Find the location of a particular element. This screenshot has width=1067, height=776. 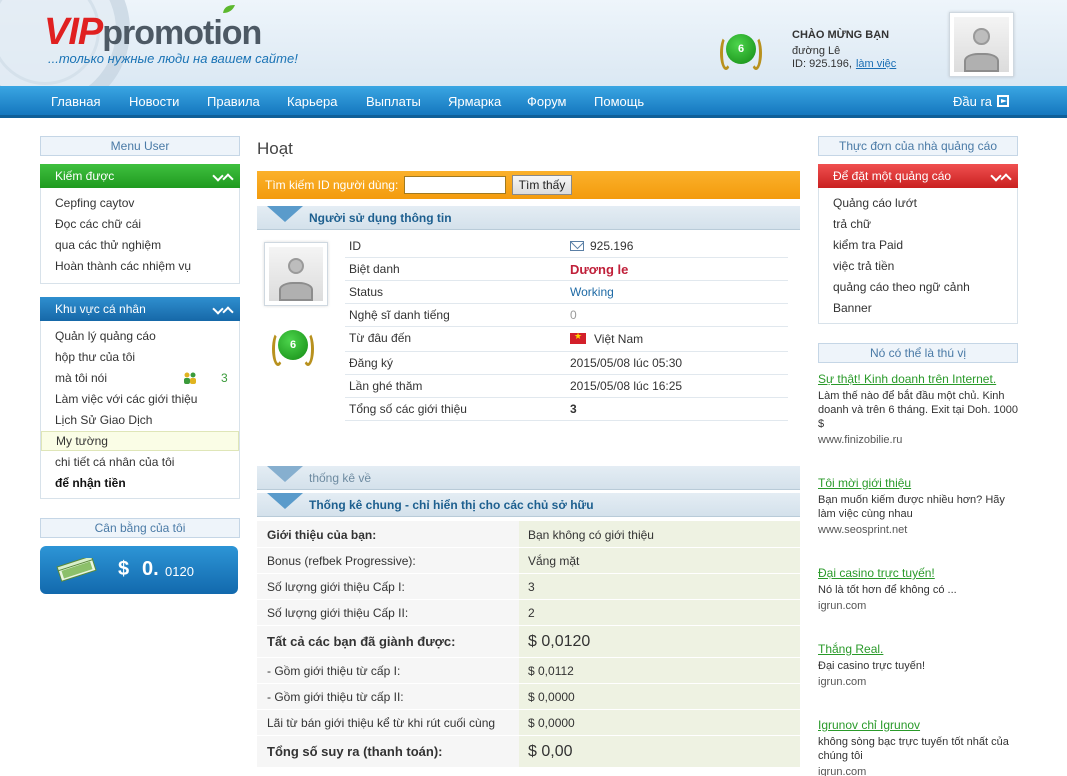

earn-item-surfing: Cepfing caytov is located at coordinates (94, 203).